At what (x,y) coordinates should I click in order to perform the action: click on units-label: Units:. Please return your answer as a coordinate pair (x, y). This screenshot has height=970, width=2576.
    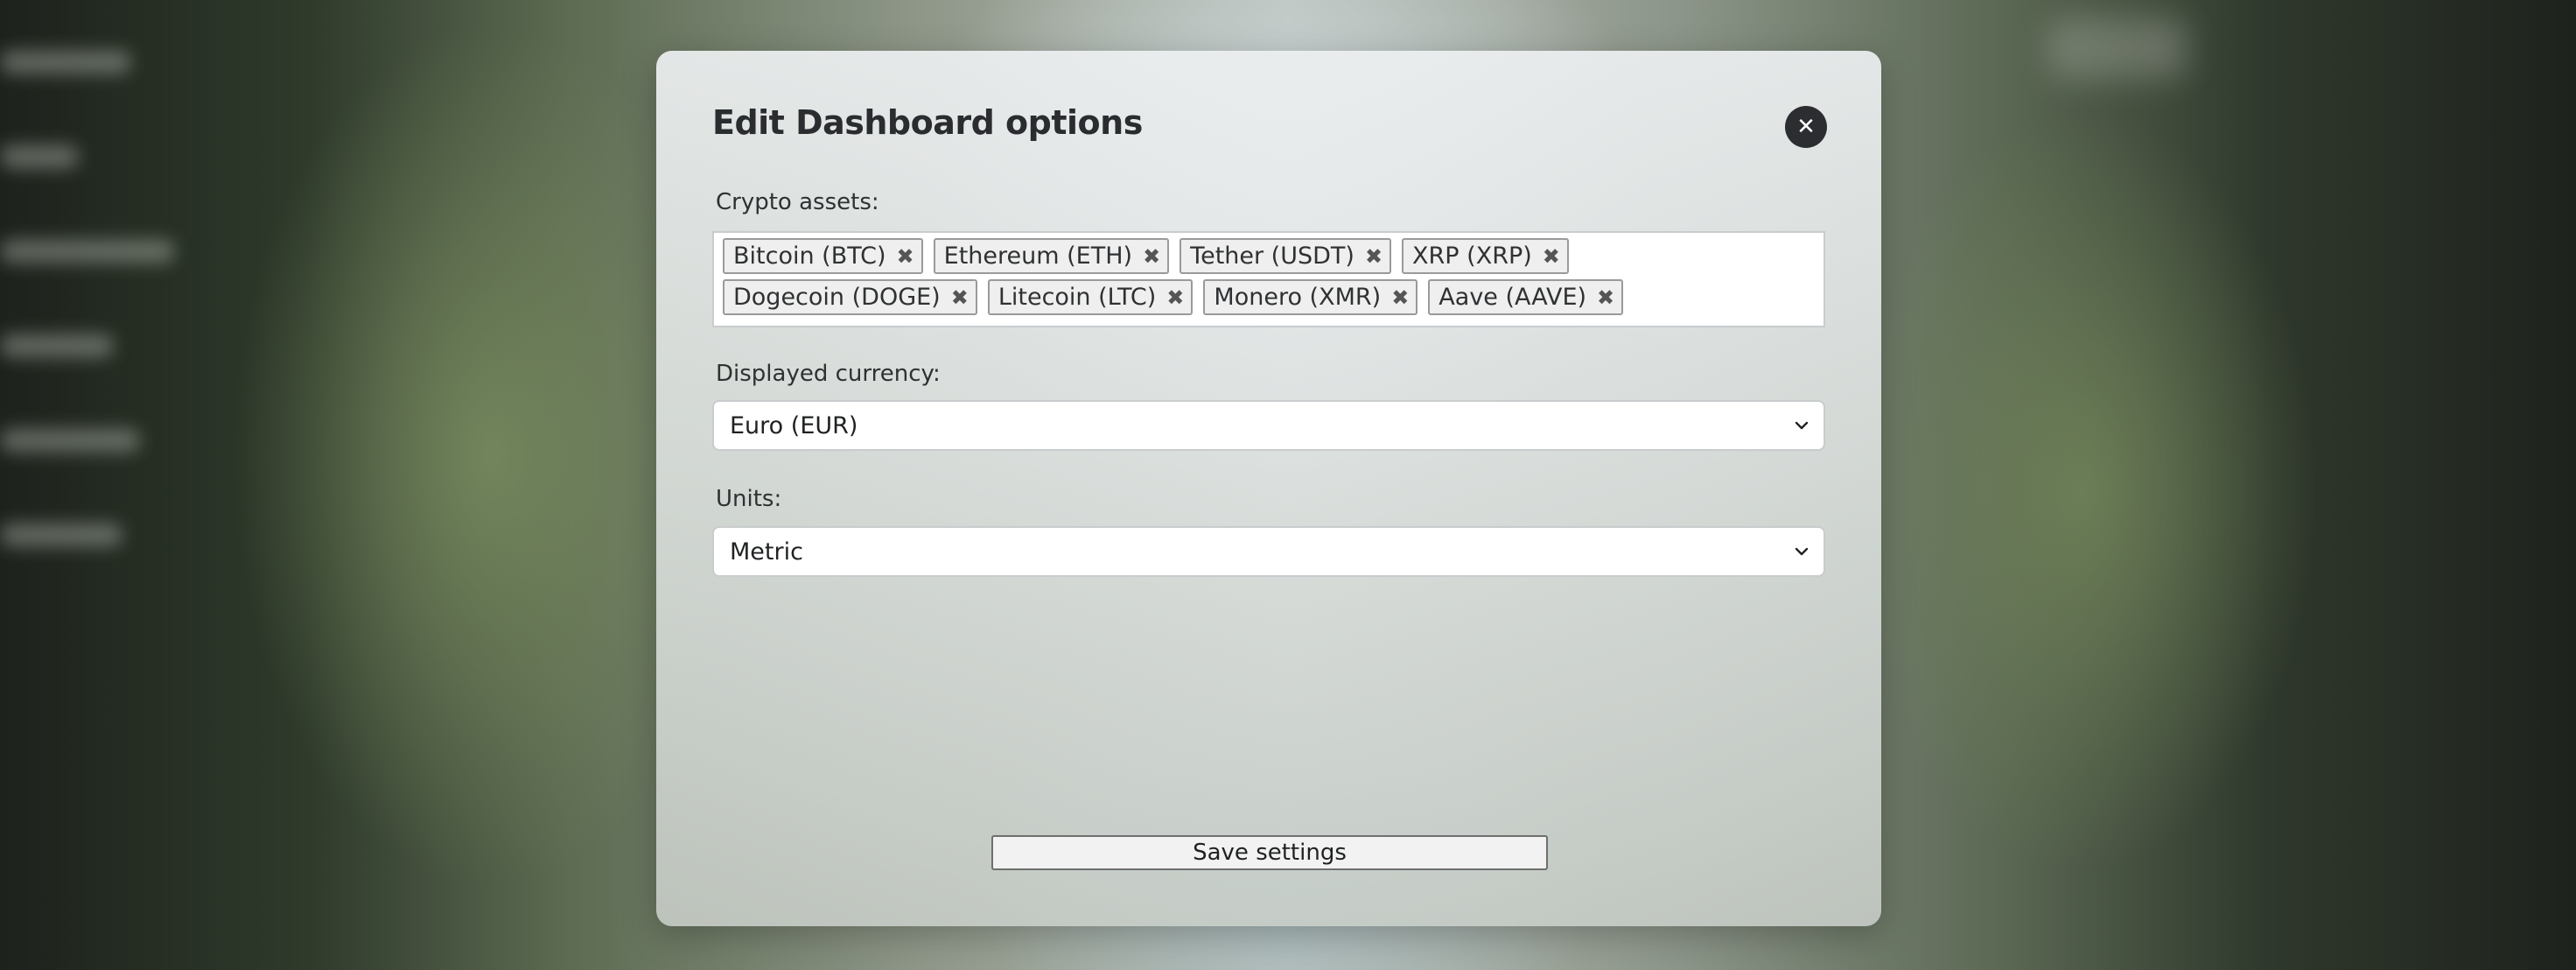
    Looking at the image, I should click on (749, 499).